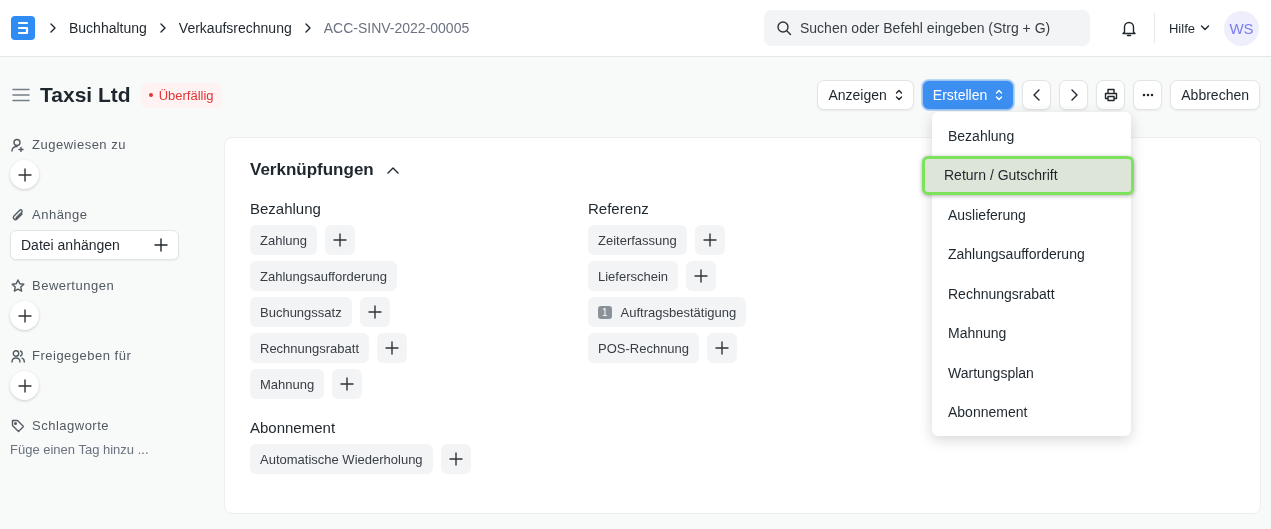 The width and height of the screenshot is (1271, 529). I want to click on printer-button, so click(1111, 95).